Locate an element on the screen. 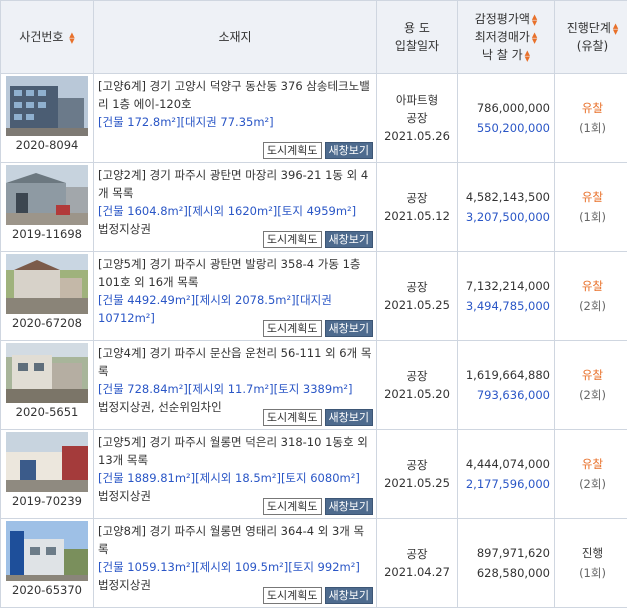 The width and height of the screenshot is (627, 616). property-address: [고양8계] 경기 파주시 월롱면 영태리 364-4 외 3개 목록 is located at coordinates (231, 540).